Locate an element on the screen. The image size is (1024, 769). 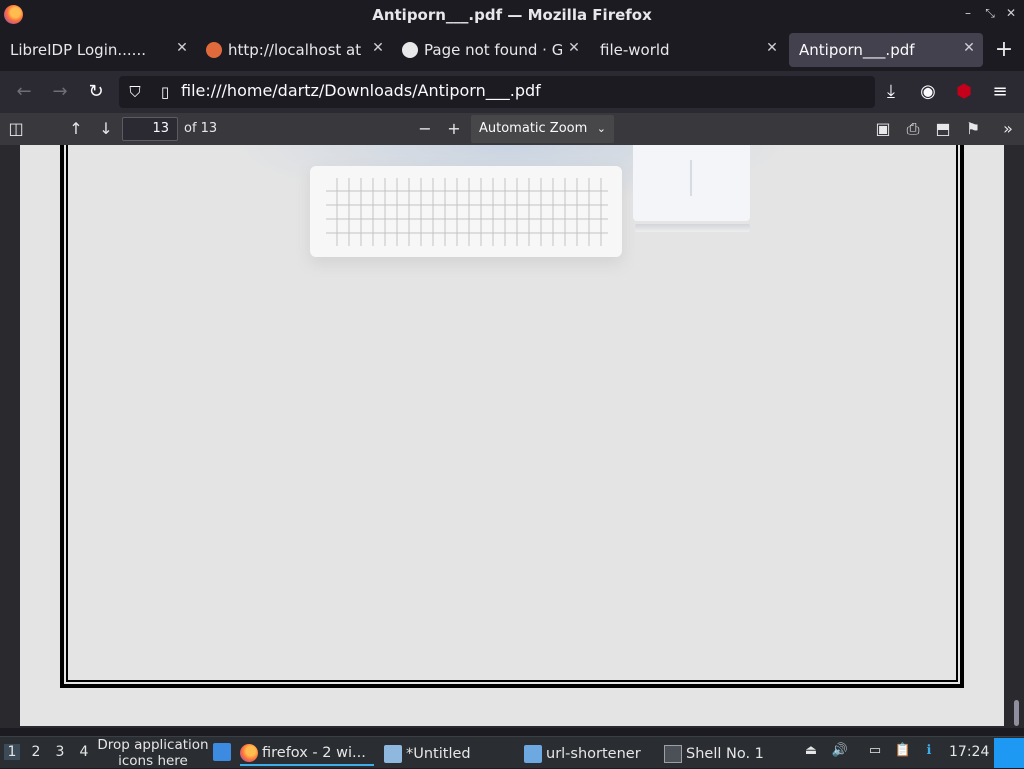
task-url-shortener: url-shortener is located at coordinates (589, 754).